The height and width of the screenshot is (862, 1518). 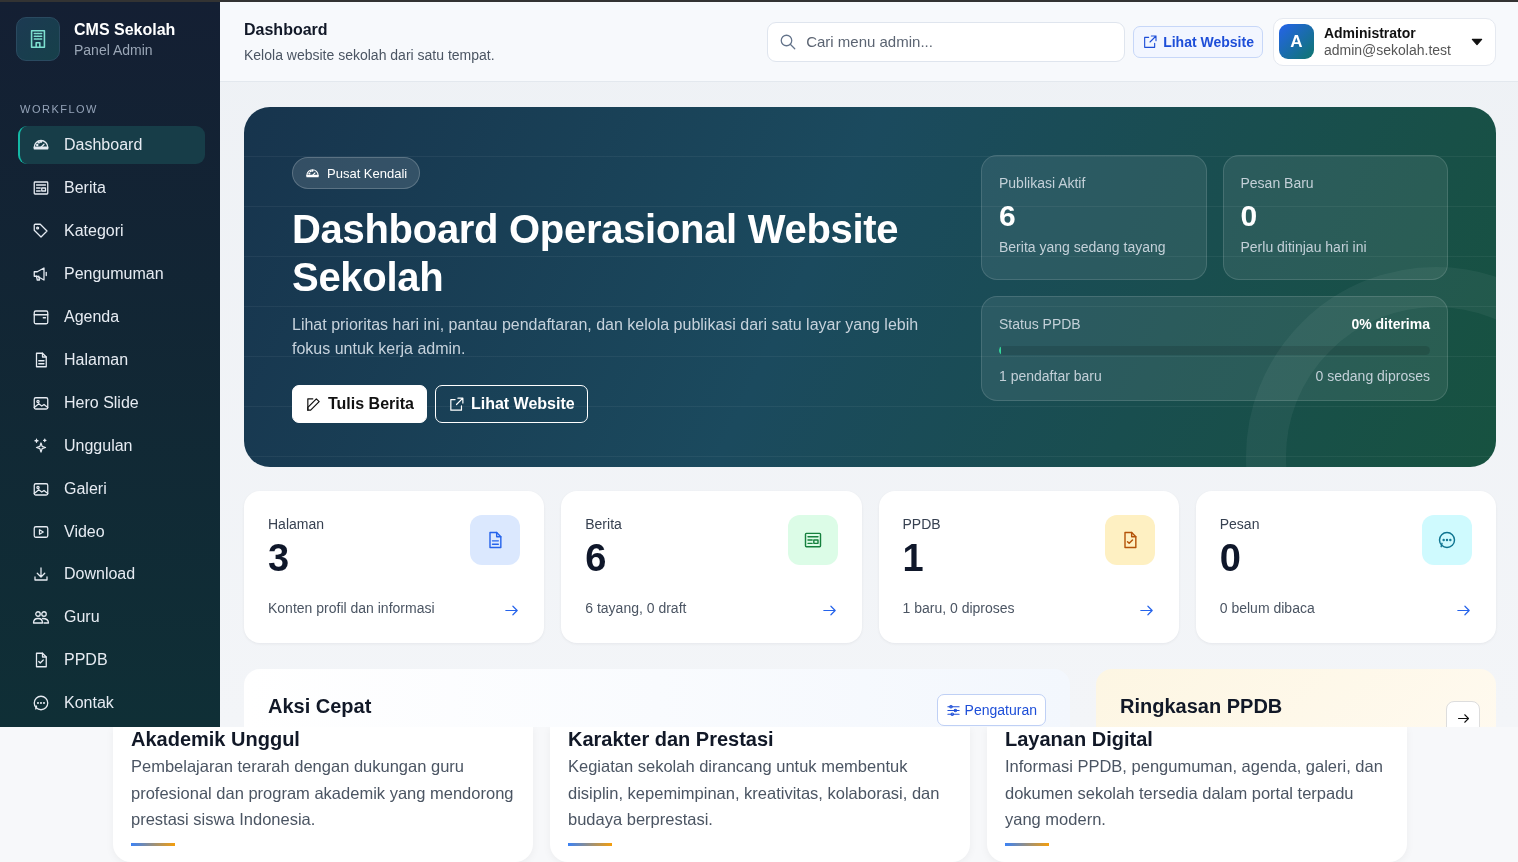 I want to click on user-menu: A Administrator admin@sekolah.test, so click(x=1384, y=41).